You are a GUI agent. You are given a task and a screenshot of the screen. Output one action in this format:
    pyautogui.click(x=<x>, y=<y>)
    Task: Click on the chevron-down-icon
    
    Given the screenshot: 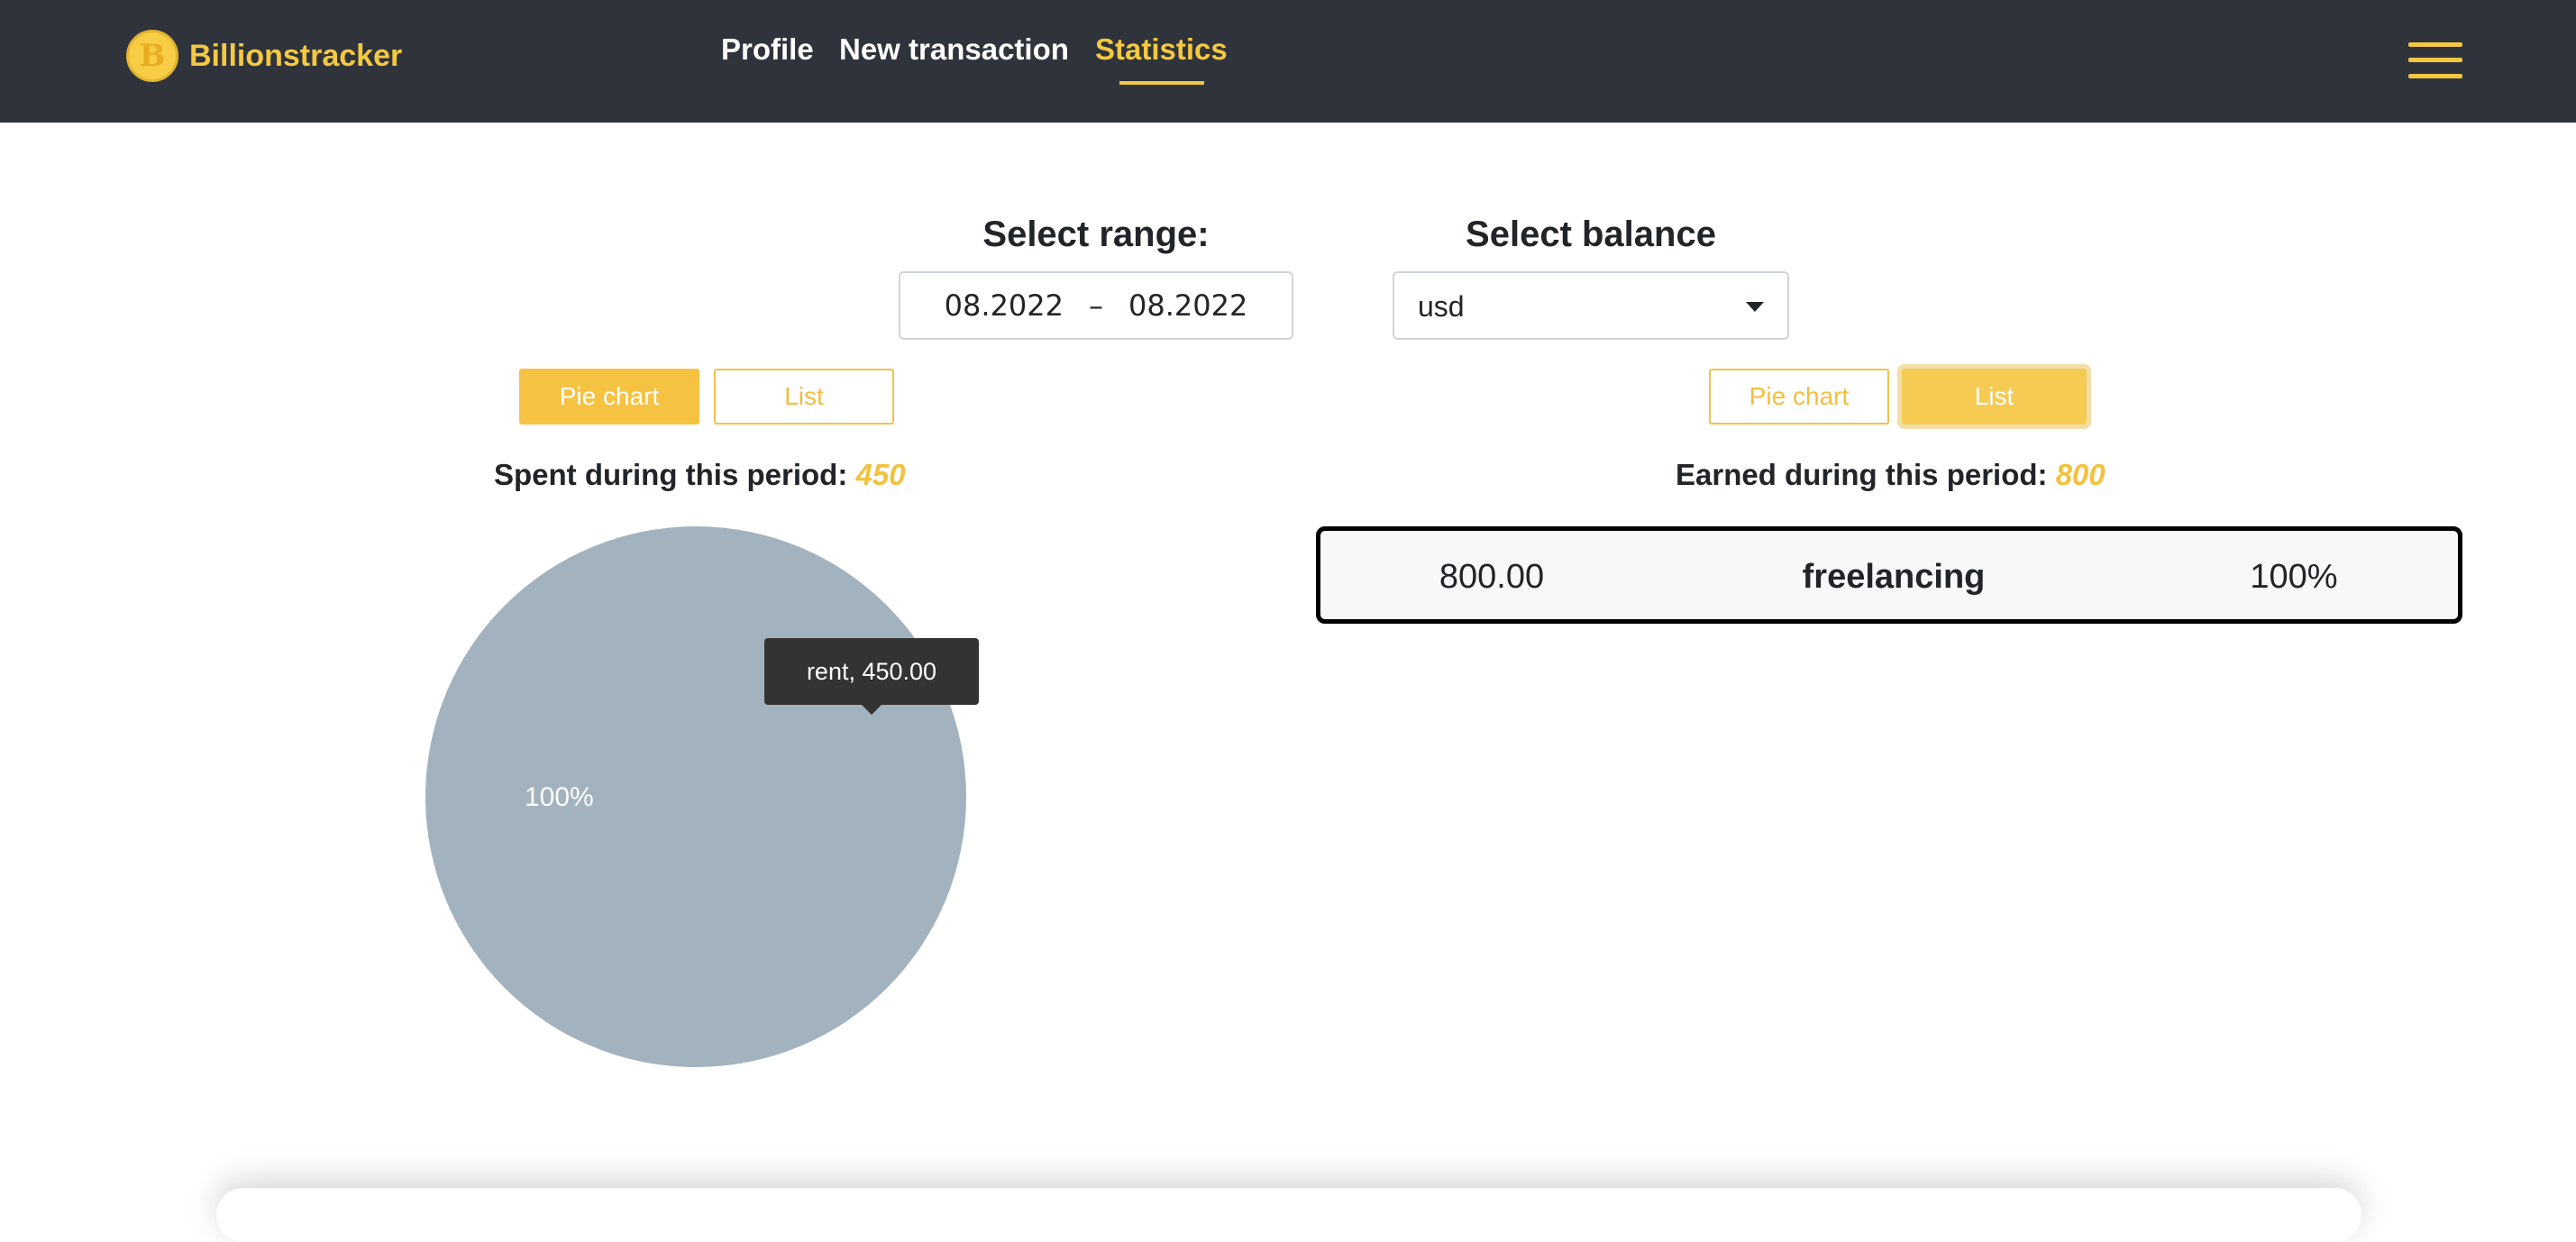 What is the action you would take?
    pyautogui.click(x=1755, y=307)
    